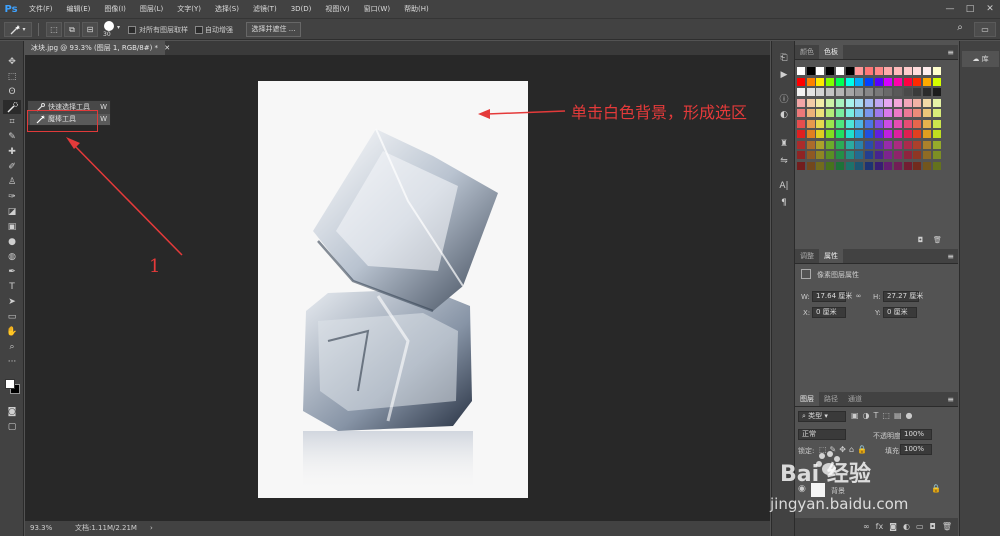 The image size is (1000, 536). What do you see at coordinates (12, 272) in the screenshot?
I see `pen-tool: ✒` at bounding box center [12, 272].